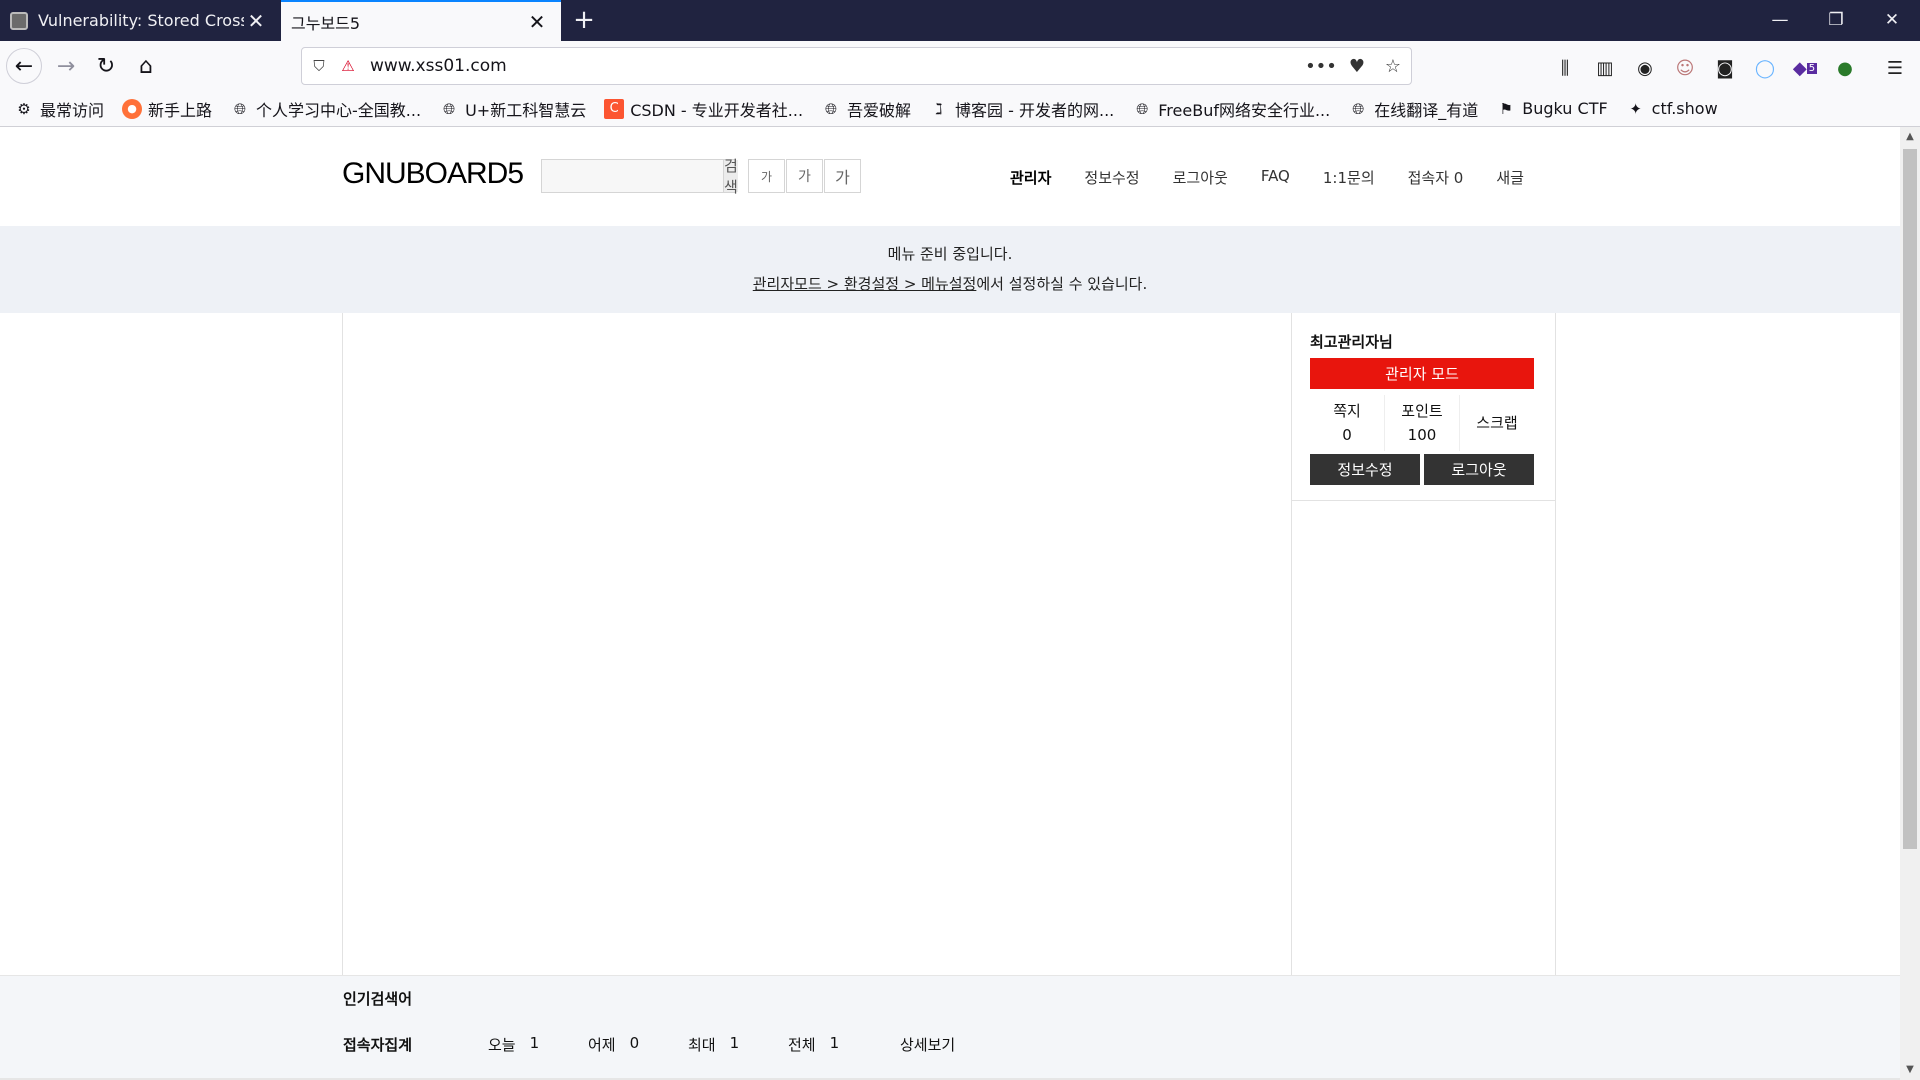  Describe the element at coordinates (326, 23) in the screenshot. I see `tab-title: 그누보드5` at that location.